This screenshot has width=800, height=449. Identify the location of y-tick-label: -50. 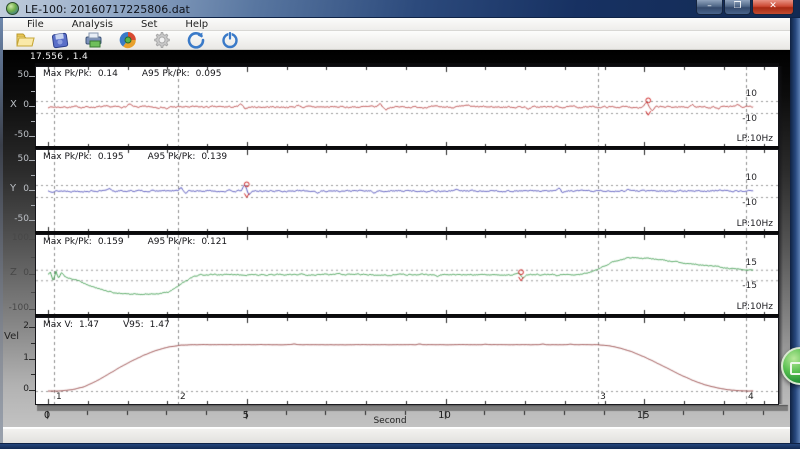
(21, 219).